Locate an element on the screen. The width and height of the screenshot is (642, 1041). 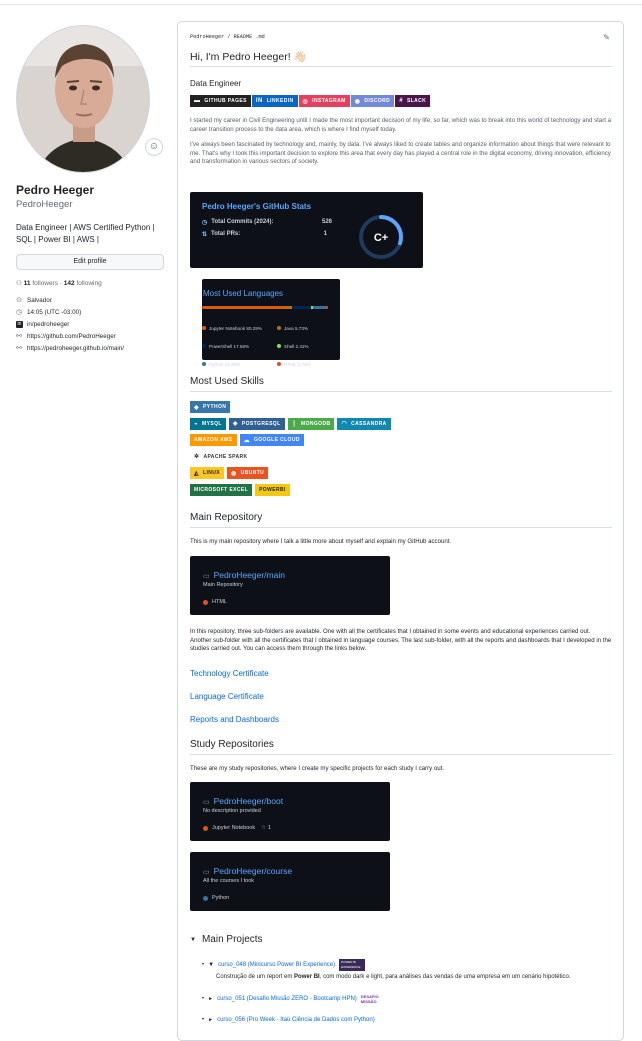
grade-ring: C+ is located at coordinates (381, 237).